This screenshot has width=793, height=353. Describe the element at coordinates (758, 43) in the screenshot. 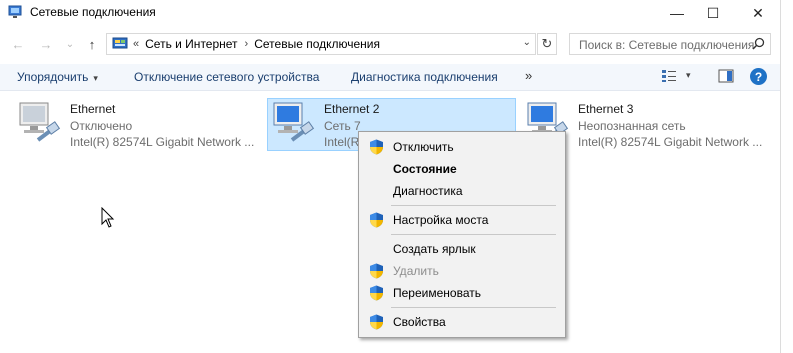

I see `search-icon` at that location.